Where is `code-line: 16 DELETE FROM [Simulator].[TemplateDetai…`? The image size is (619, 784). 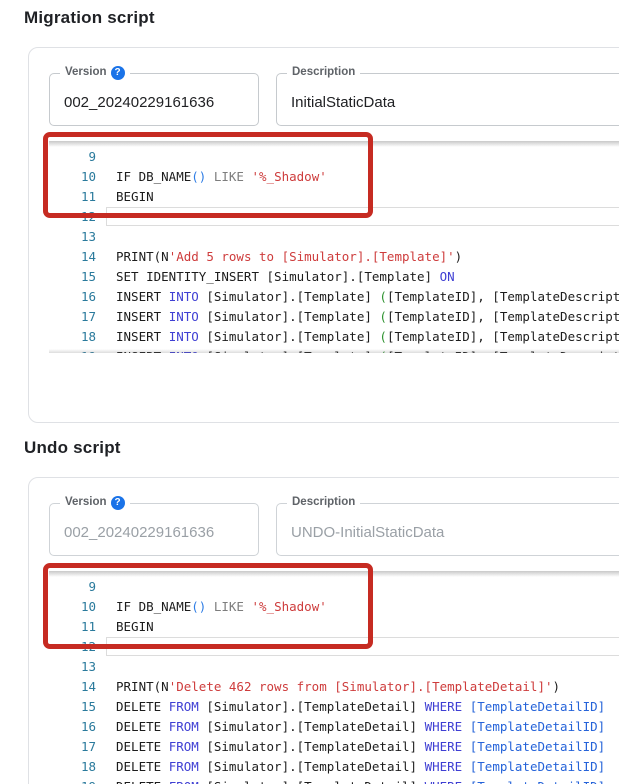 code-line: 16 DELETE FROM [Simulator].[TemplateDetai… is located at coordinates (334, 727).